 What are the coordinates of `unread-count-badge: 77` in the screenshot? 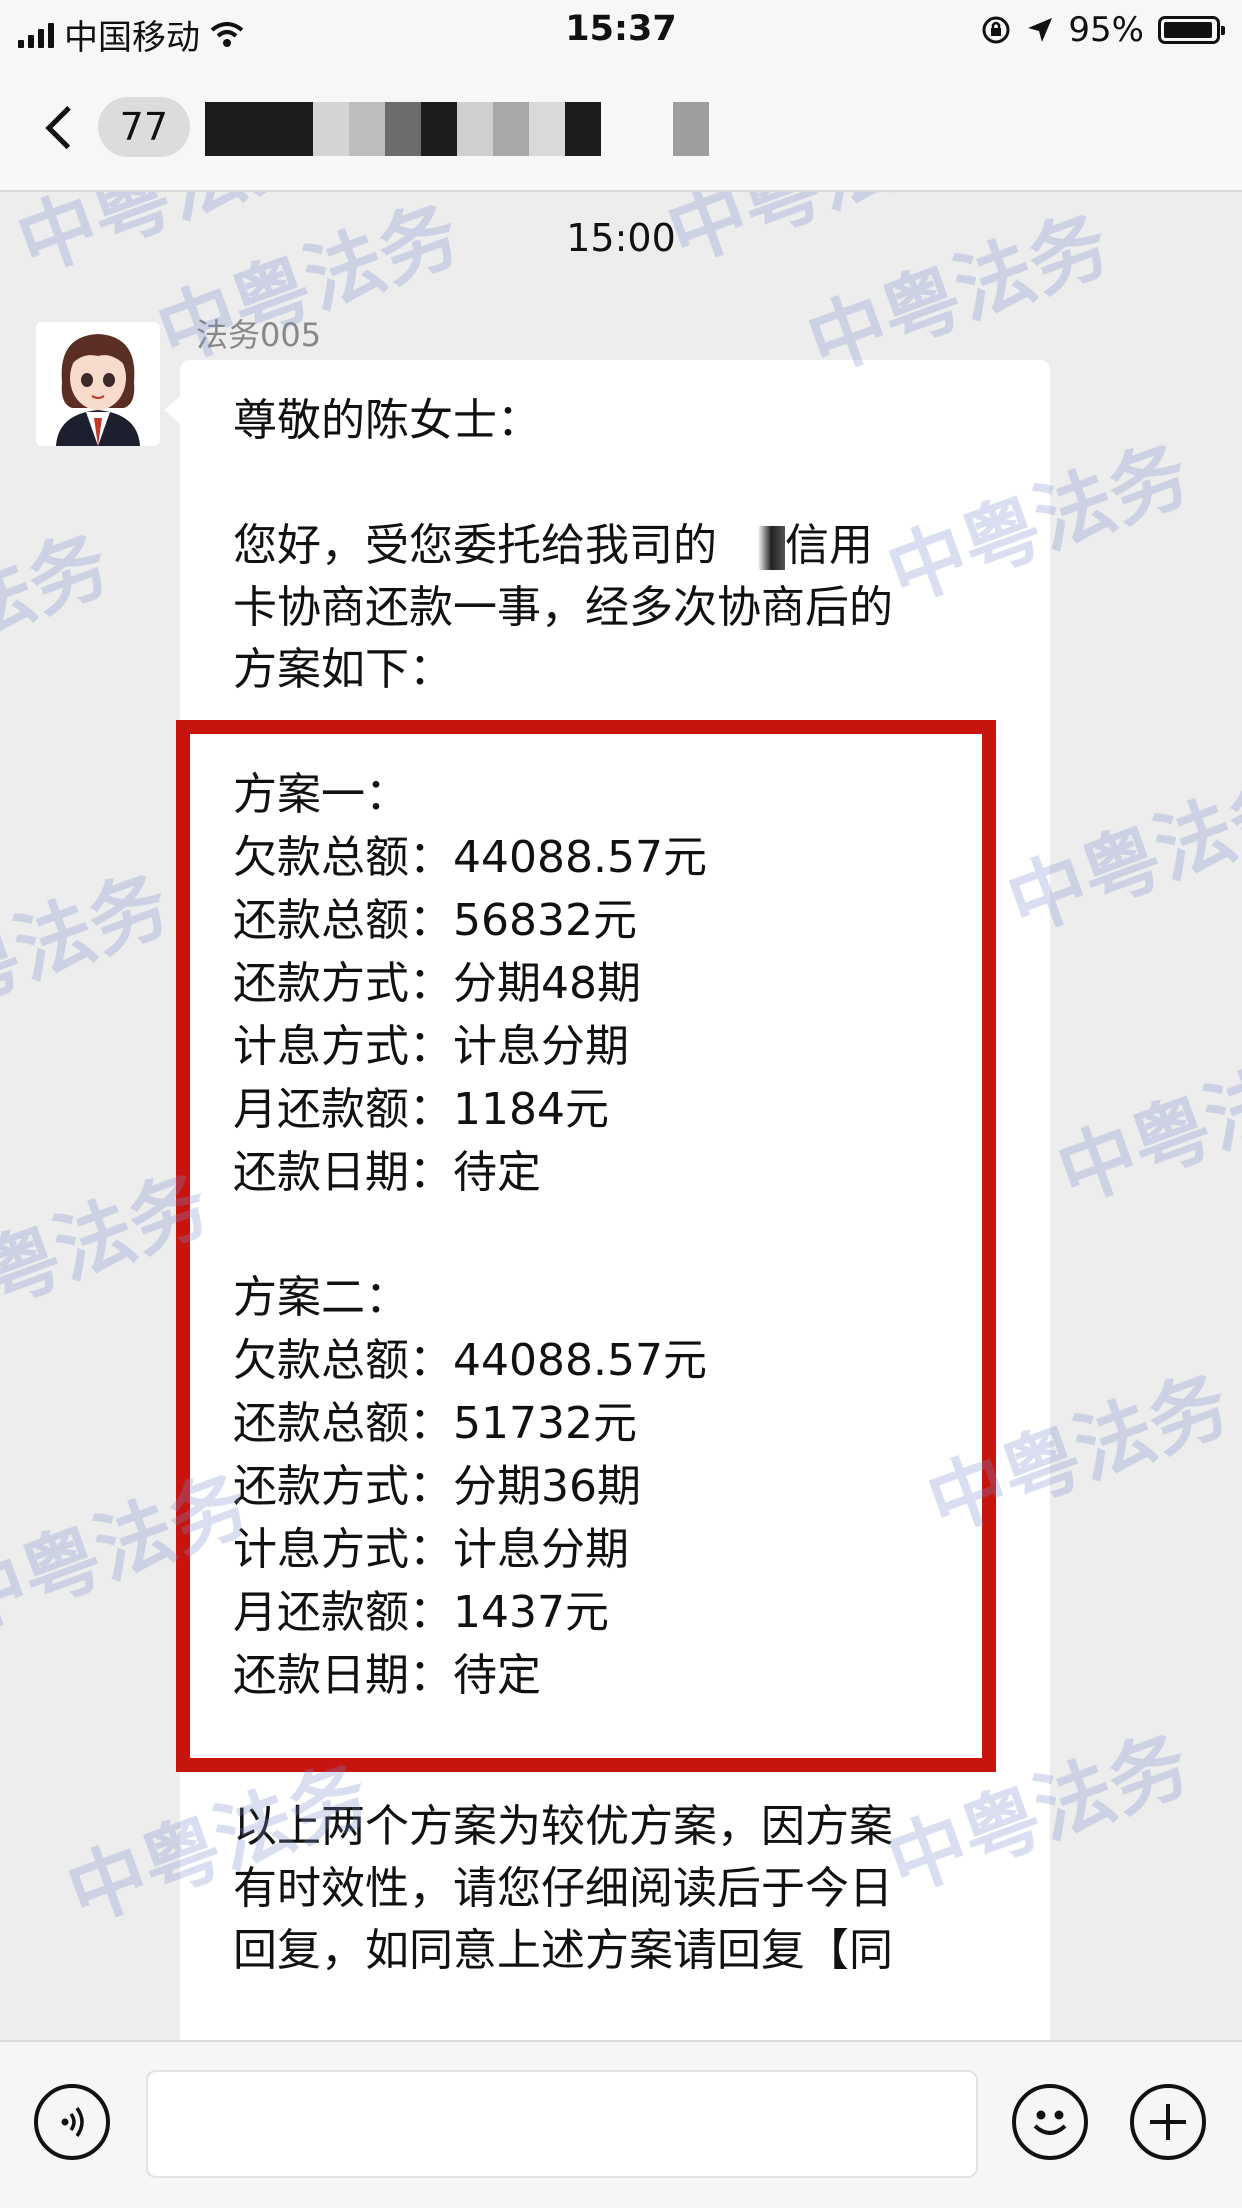 It's located at (143, 127).